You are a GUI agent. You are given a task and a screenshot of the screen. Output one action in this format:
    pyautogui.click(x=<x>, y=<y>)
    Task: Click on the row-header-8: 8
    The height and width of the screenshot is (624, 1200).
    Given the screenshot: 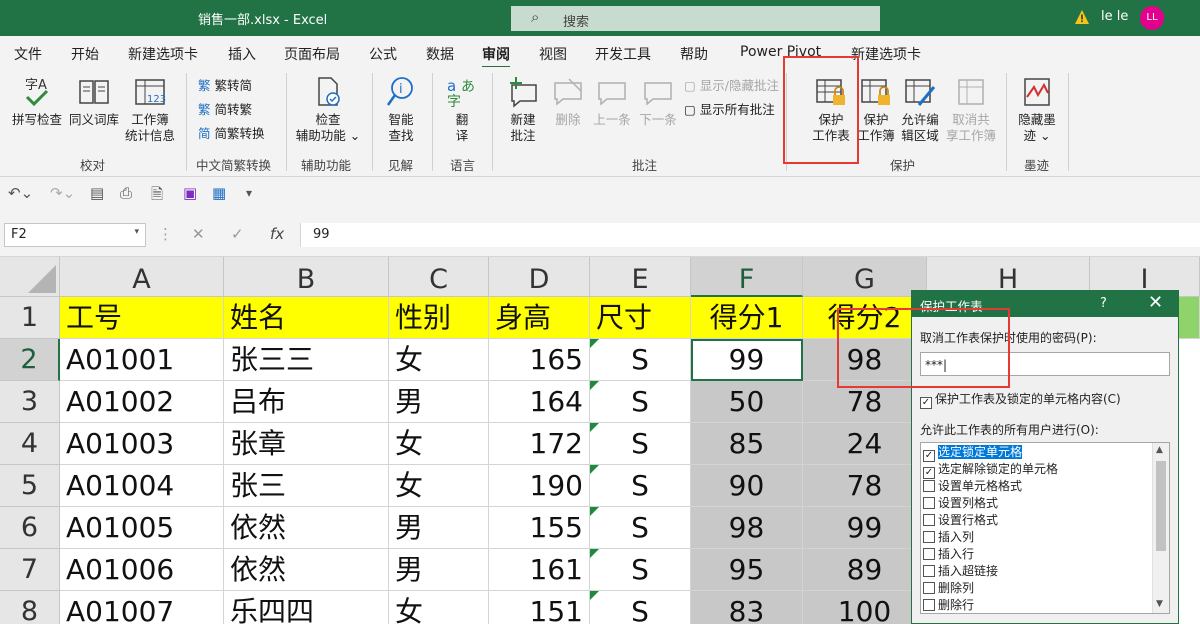 What is the action you would take?
    pyautogui.click(x=30, y=607)
    